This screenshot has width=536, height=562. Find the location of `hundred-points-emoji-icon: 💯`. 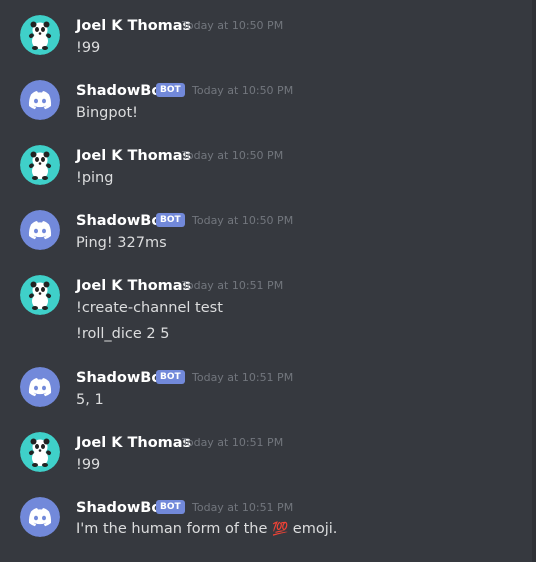

hundred-points-emoji-icon: 💯 is located at coordinates (280, 529).